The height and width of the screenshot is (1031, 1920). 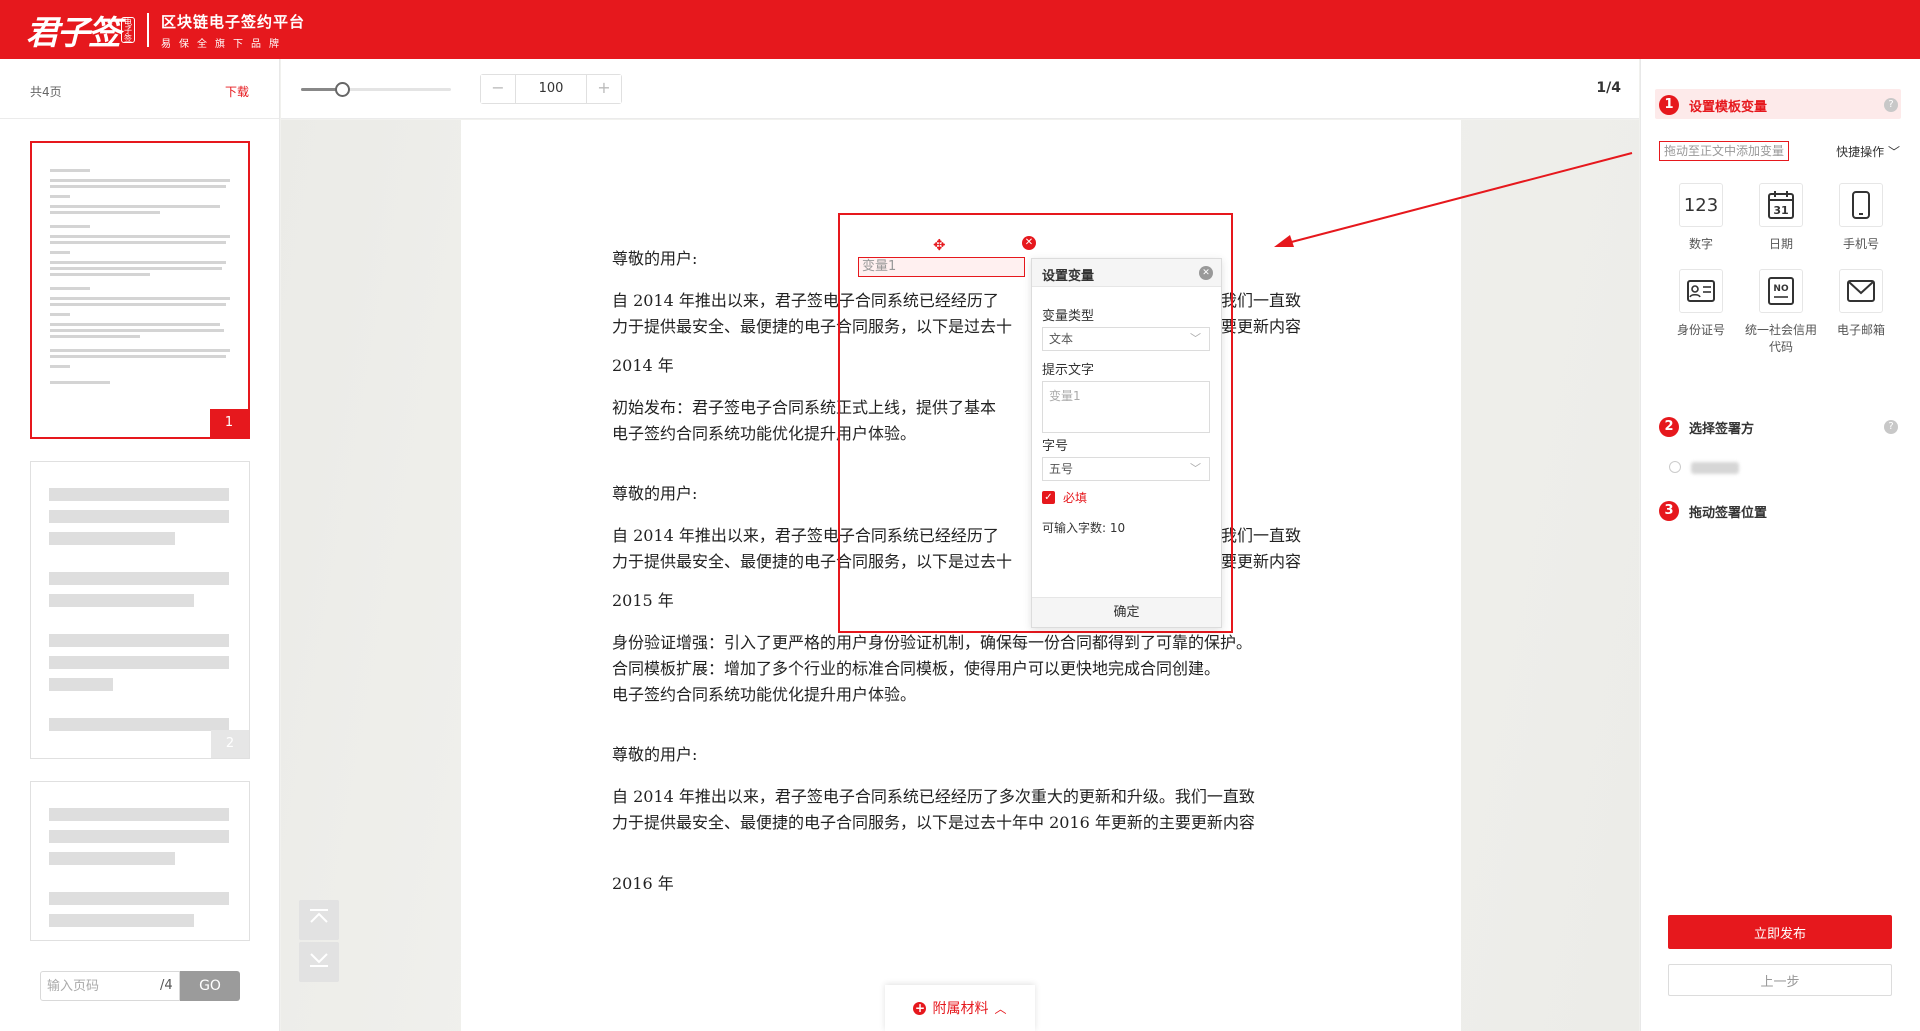 I want to click on step-set-variables: 1 设置模板变量, so click(x=1713, y=105).